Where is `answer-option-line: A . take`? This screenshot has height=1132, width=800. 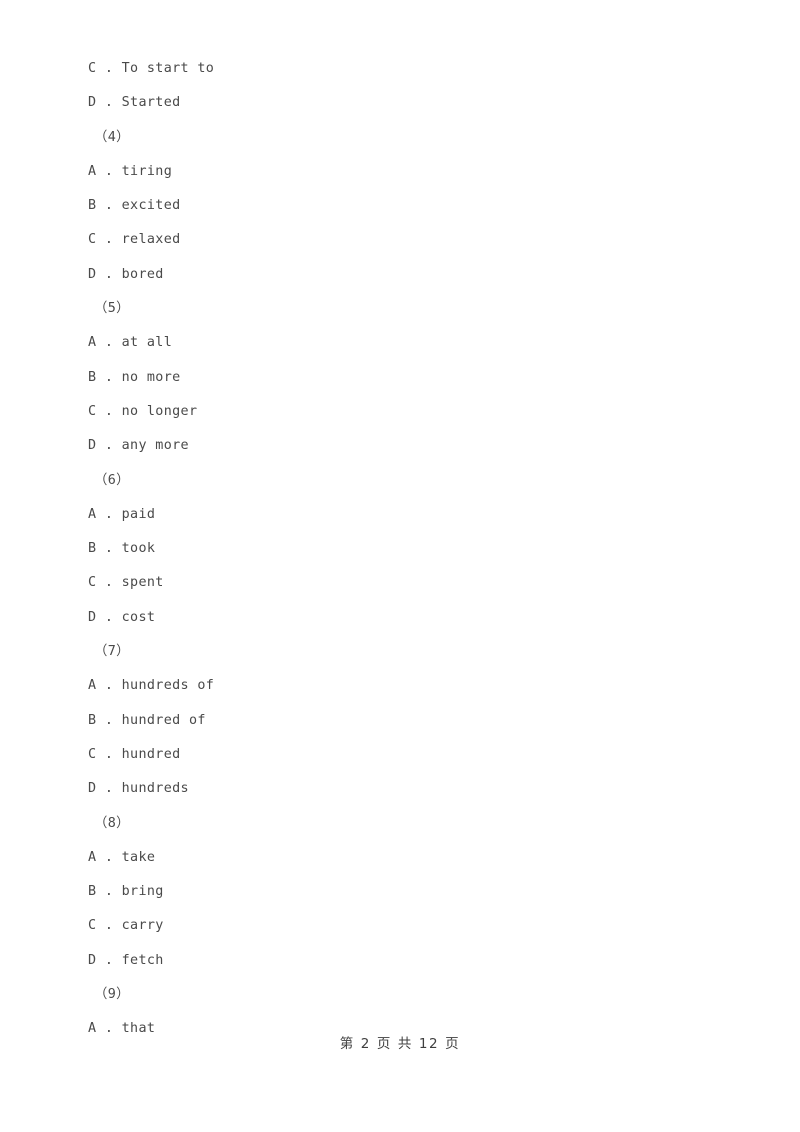
answer-option-line: A . take is located at coordinates (122, 857).